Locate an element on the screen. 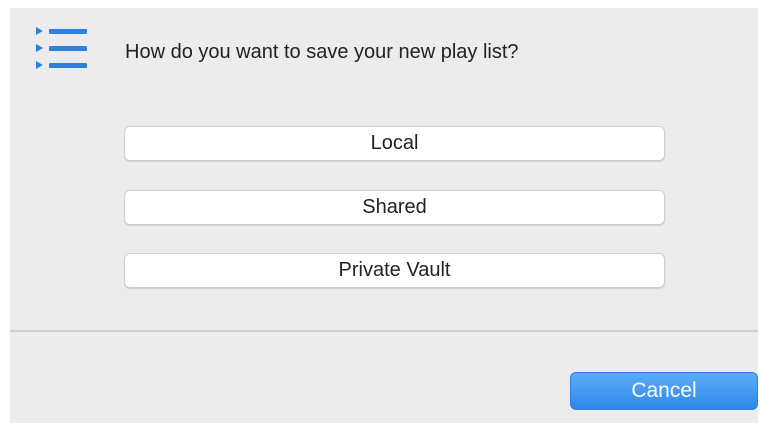  dialog-divider is located at coordinates (384, 331).